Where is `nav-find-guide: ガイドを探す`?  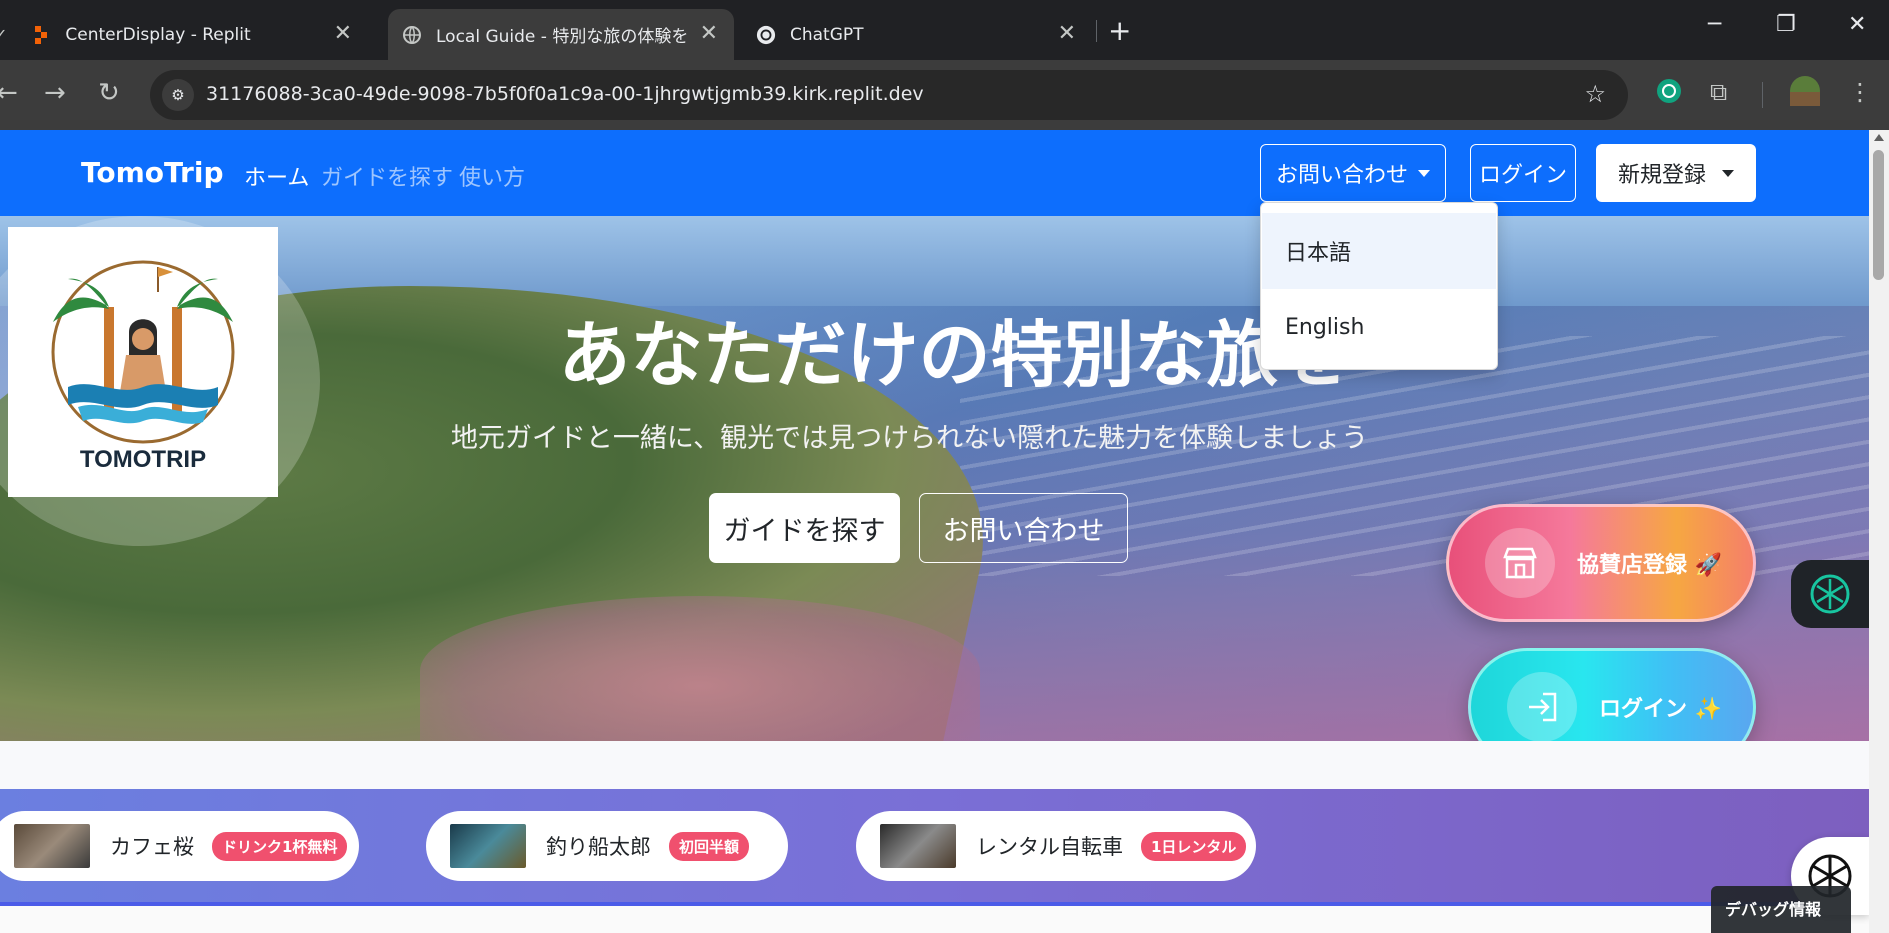
nav-find-guide: ガイドを探す is located at coordinates (387, 176).